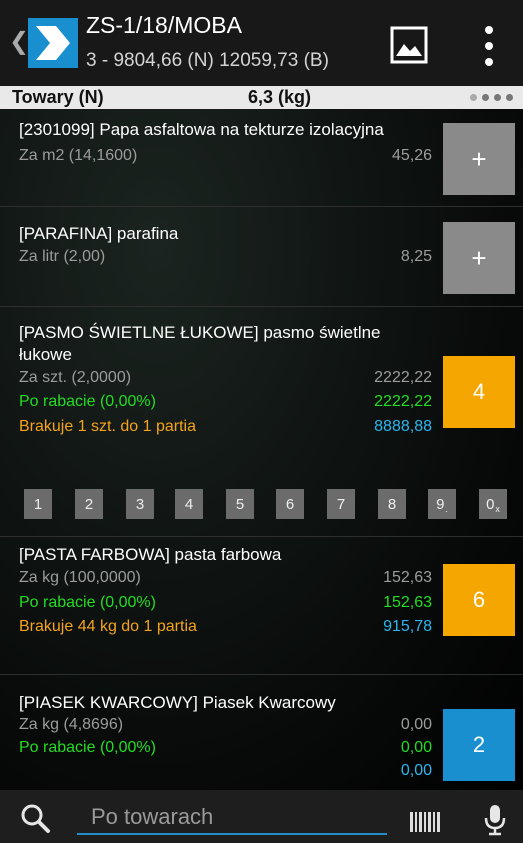  Describe the element at coordinates (425, 822) in the screenshot. I see `barcode-icon` at that location.